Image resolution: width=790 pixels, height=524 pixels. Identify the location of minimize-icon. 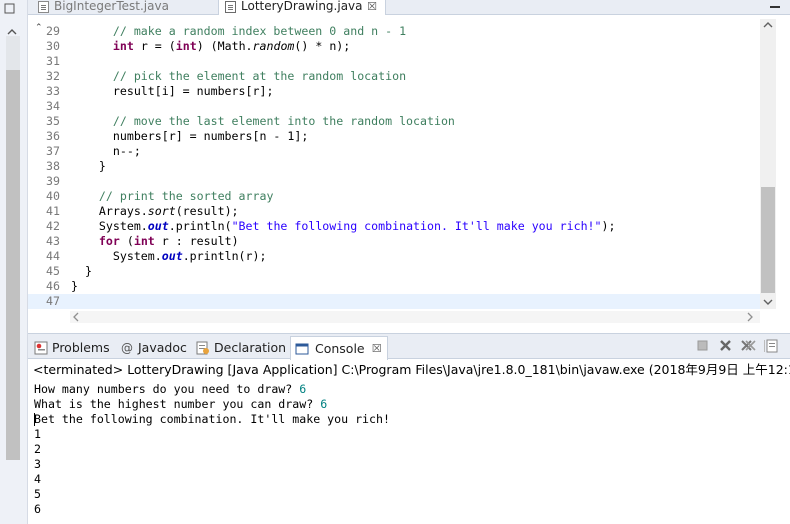
(775, 7).